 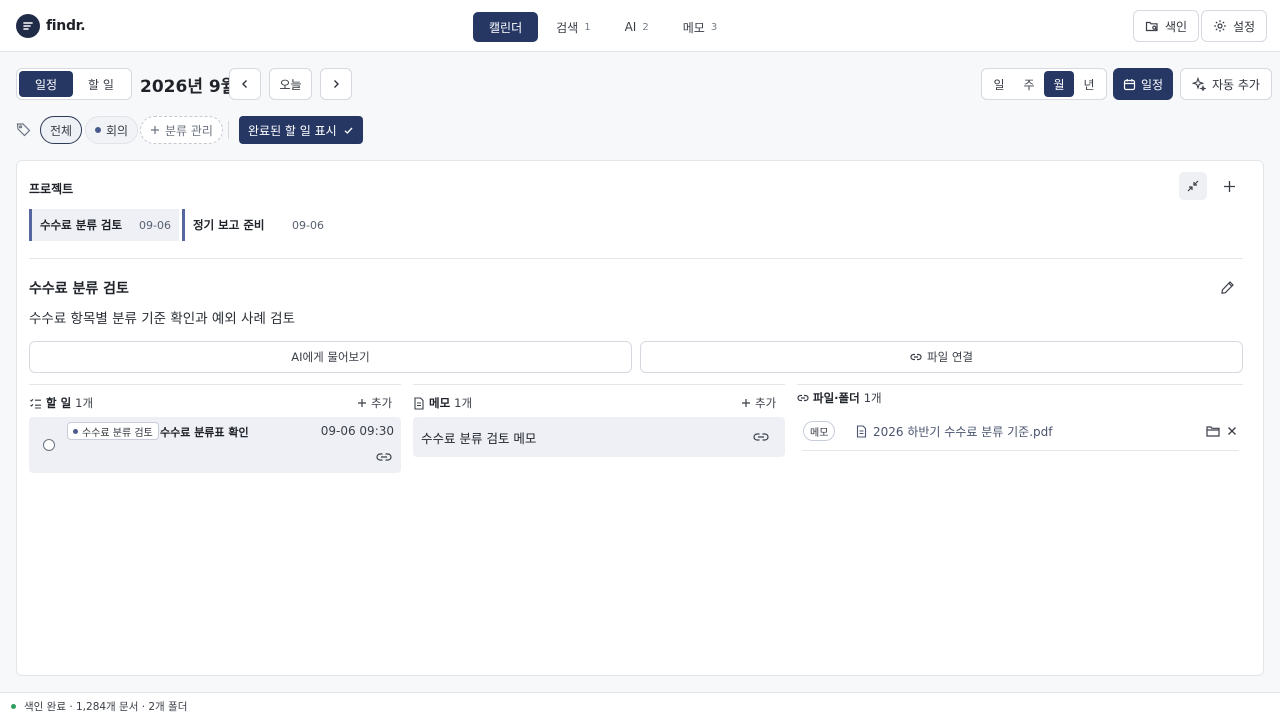 I want to click on link-file-label: 파일 연결, so click(x=950, y=357).